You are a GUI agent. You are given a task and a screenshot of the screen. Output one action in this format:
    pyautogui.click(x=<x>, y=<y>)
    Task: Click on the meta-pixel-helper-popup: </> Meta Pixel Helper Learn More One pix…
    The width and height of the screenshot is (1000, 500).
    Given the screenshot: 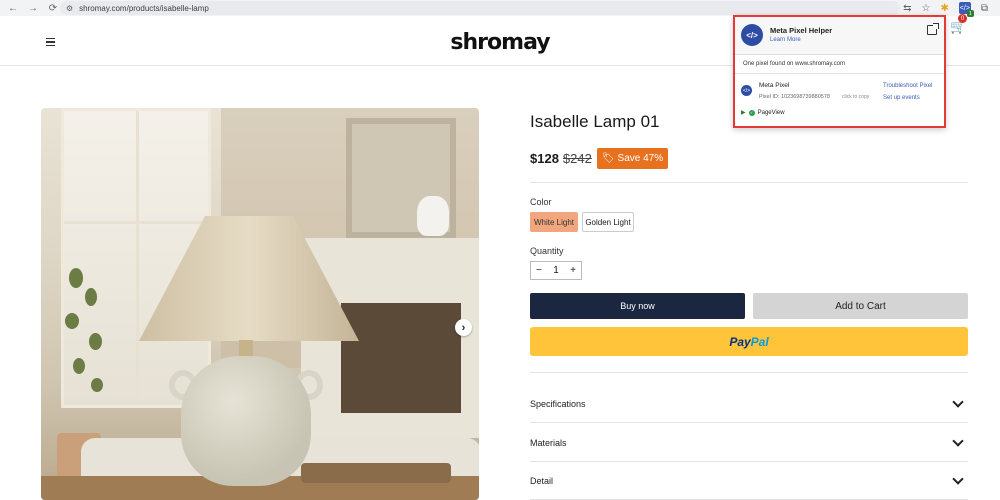 What is the action you would take?
    pyautogui.click(x=839, y=71)
    